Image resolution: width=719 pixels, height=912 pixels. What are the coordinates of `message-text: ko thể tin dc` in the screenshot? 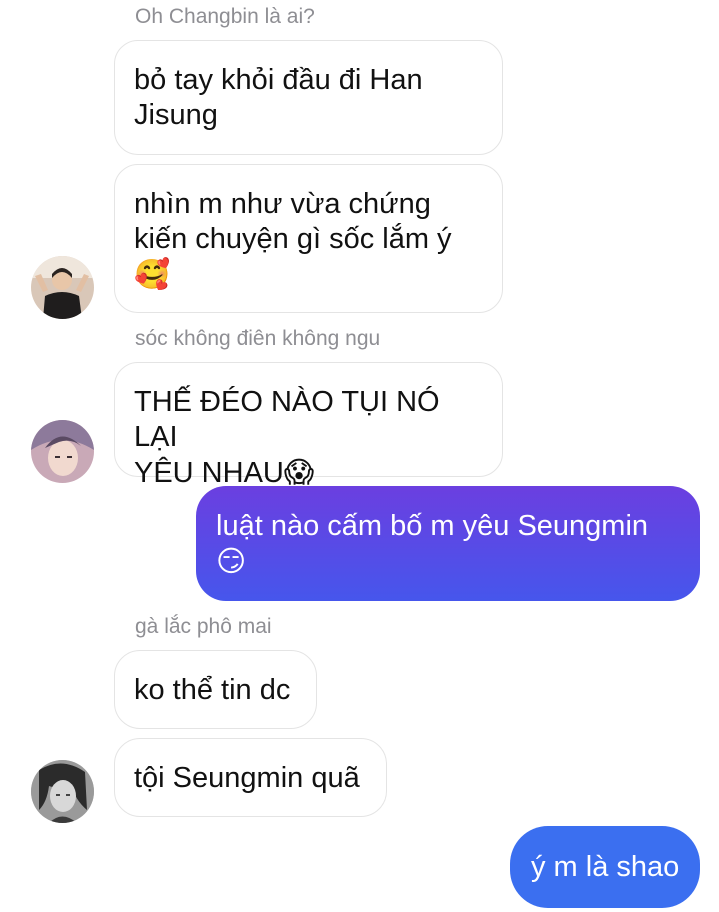 It's located at (212, 690).